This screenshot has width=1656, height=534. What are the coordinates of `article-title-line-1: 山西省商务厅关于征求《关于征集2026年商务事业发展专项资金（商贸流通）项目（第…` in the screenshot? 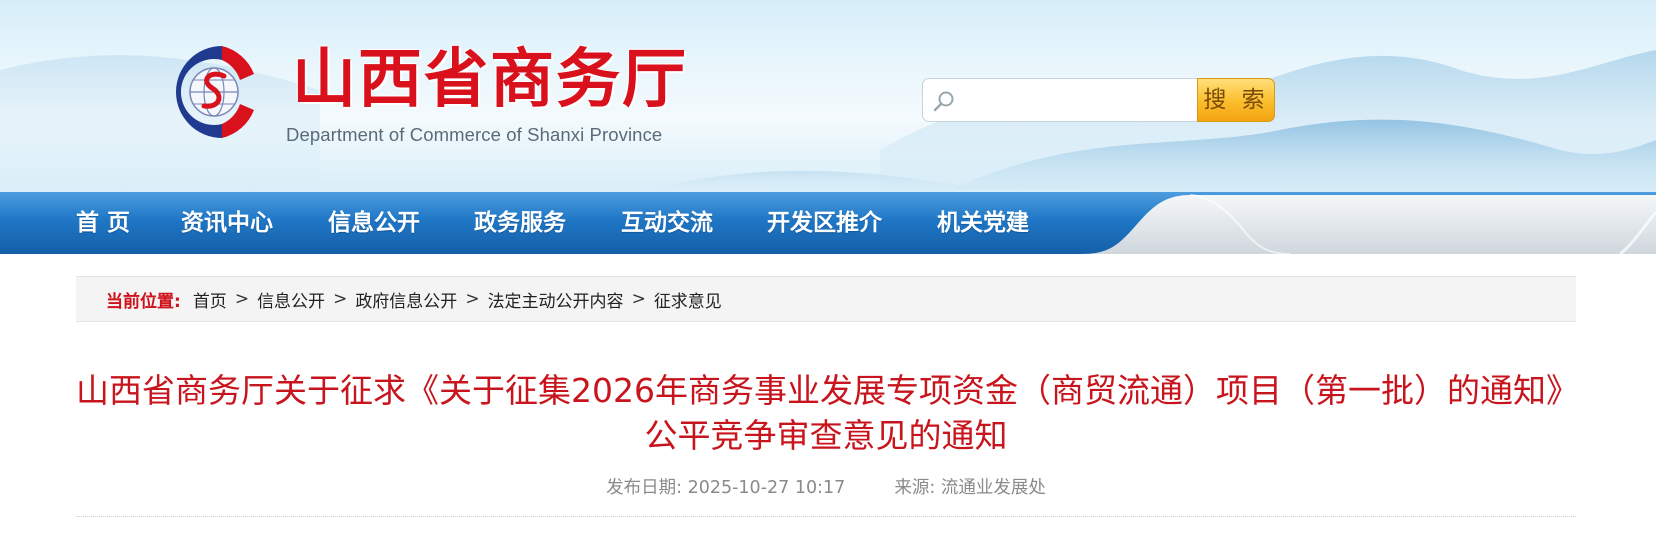 It's located at (827, 390).